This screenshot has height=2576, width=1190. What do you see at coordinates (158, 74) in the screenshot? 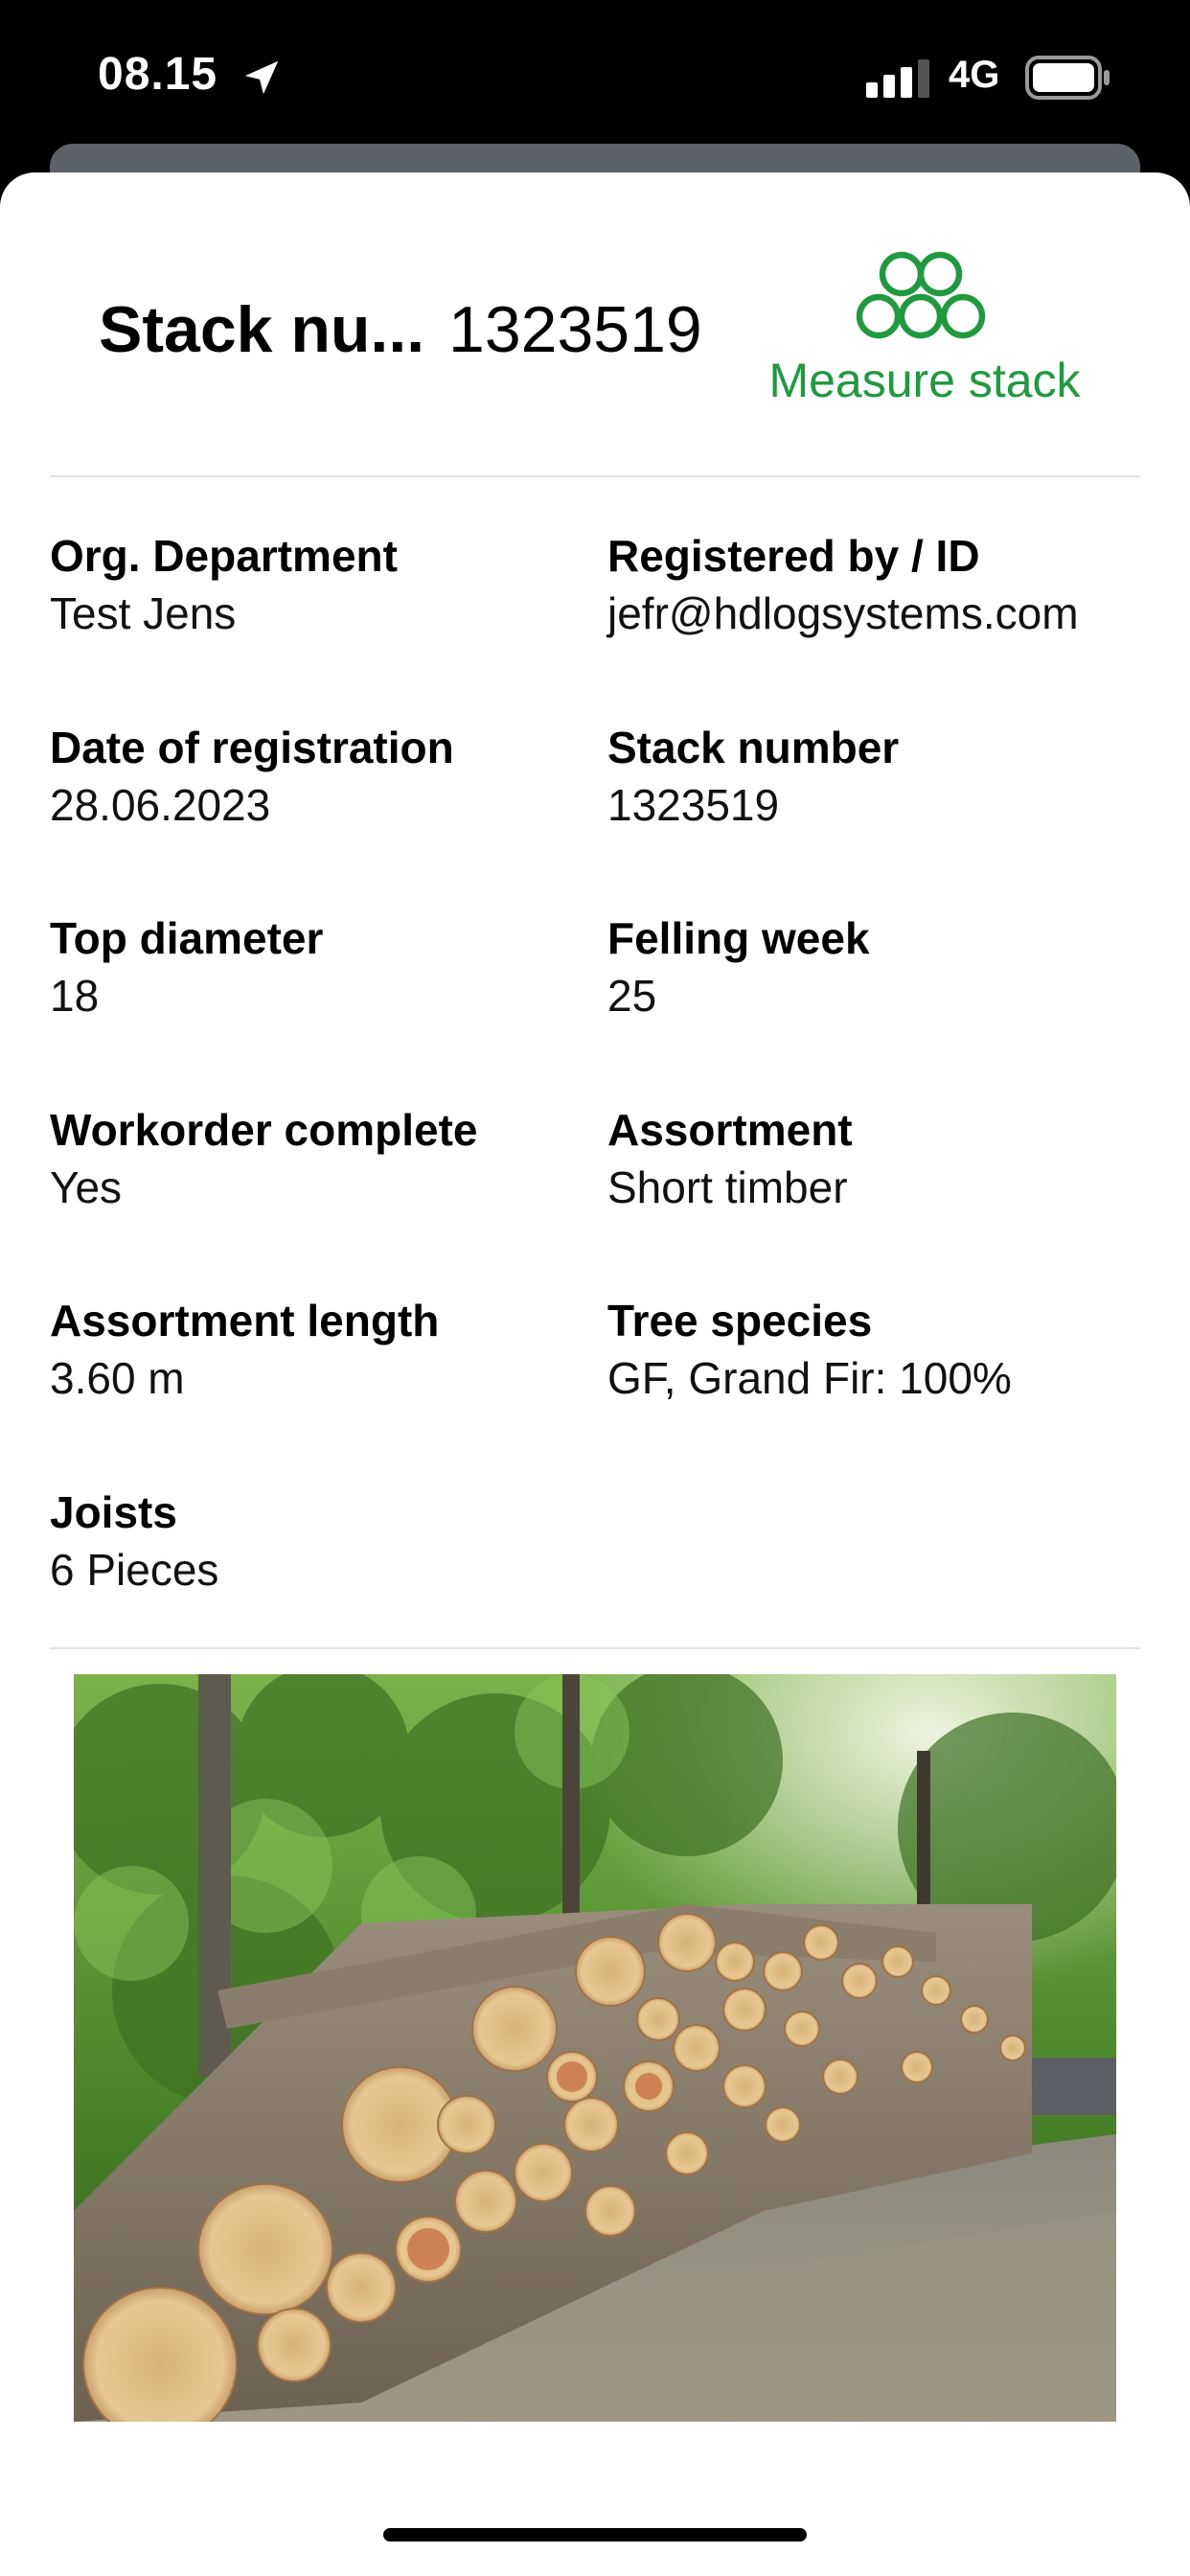
I see `status-time: 08.15` at bounding box center [158, 74].